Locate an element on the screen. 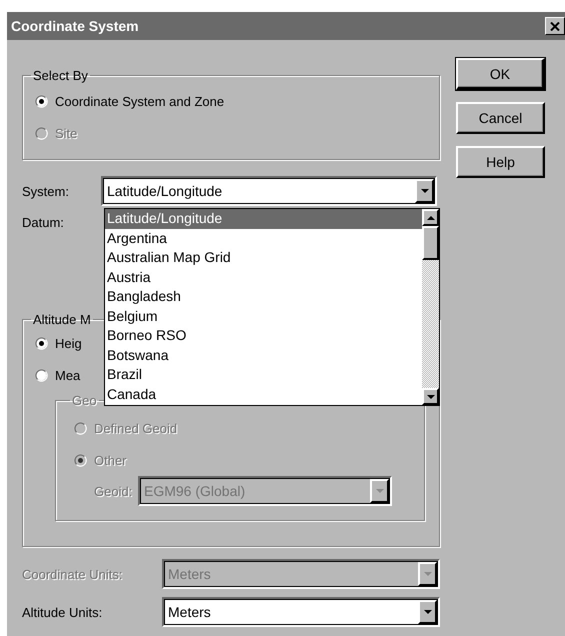 This screenshot has width=565, height=636. up-arrow-icon is located at coordinates (431, 218).